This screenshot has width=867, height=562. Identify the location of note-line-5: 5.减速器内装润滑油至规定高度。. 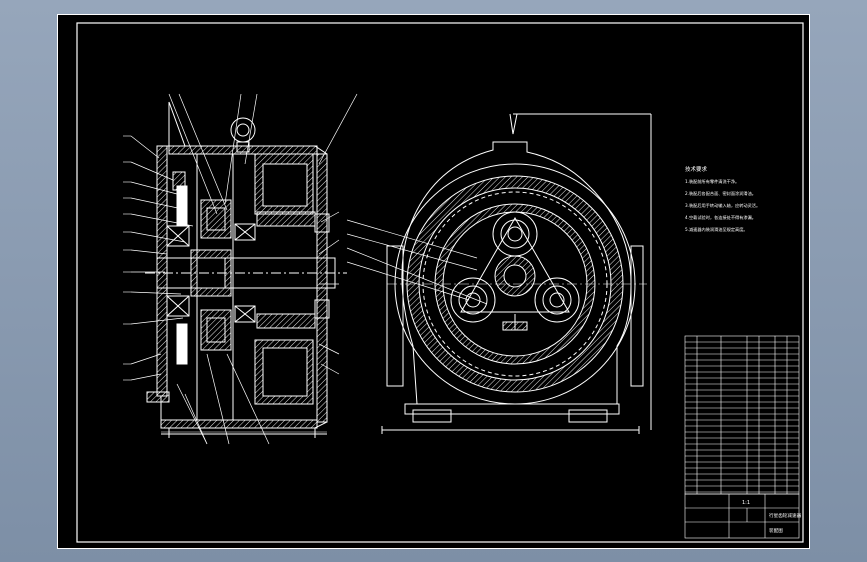
(716, 229).